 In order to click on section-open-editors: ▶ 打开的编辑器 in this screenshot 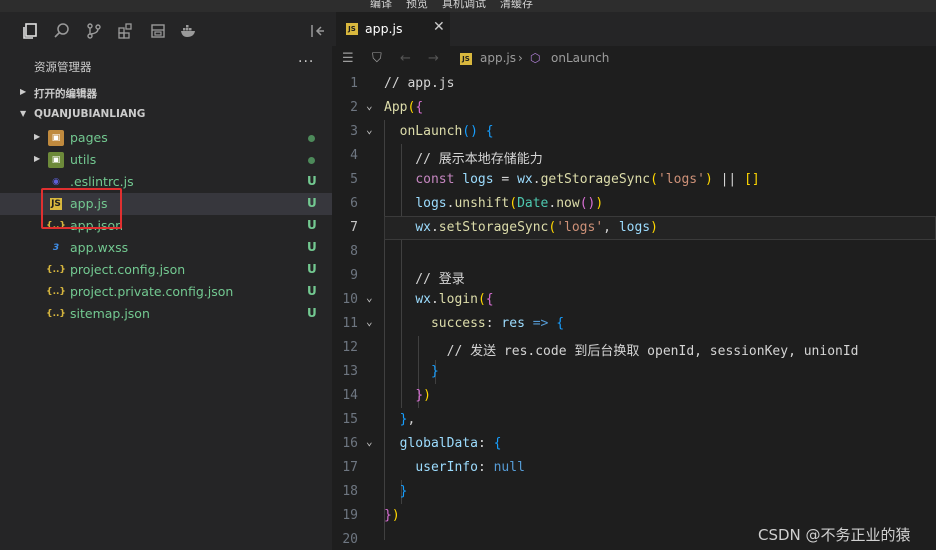, I will do `click(166, 93)`.